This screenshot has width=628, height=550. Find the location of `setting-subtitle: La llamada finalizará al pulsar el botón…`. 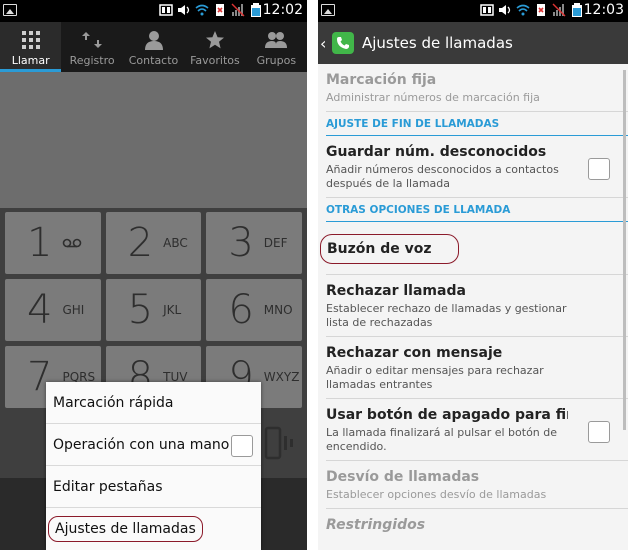

setting-subtitle: La llamada finalizará al pulsar el botón… is located at coordinates (442, 439).